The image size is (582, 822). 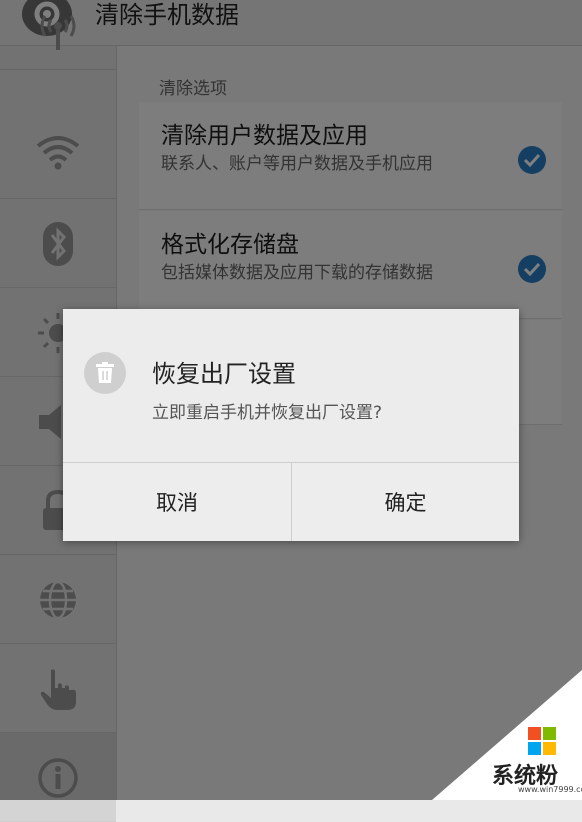 I want to click on watermark-url: www.win7999.com, so click(x=550, y=789).